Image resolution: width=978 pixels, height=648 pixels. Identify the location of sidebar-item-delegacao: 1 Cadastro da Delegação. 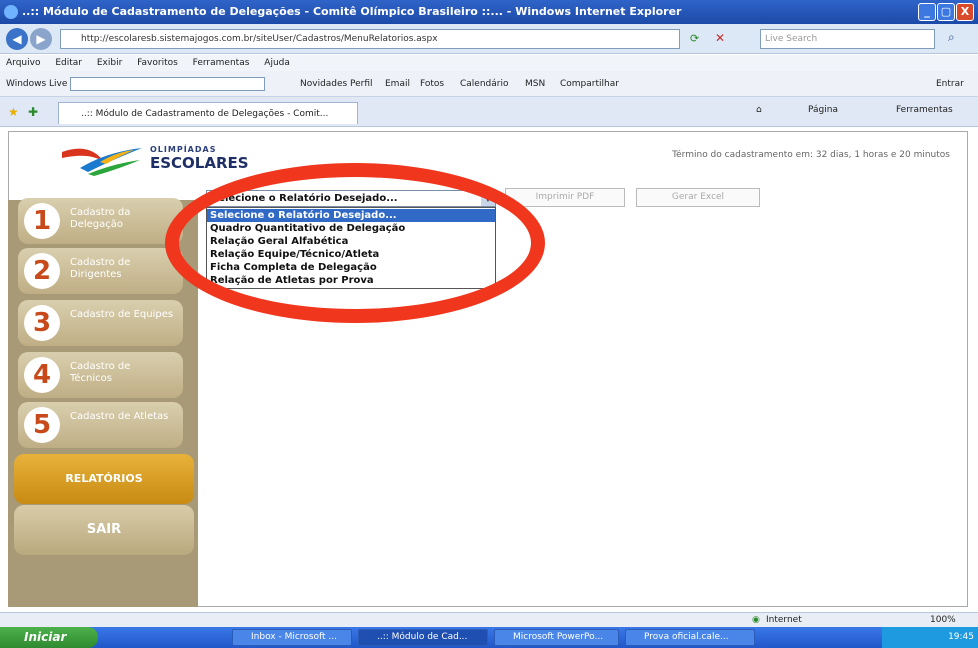
(100, 221).